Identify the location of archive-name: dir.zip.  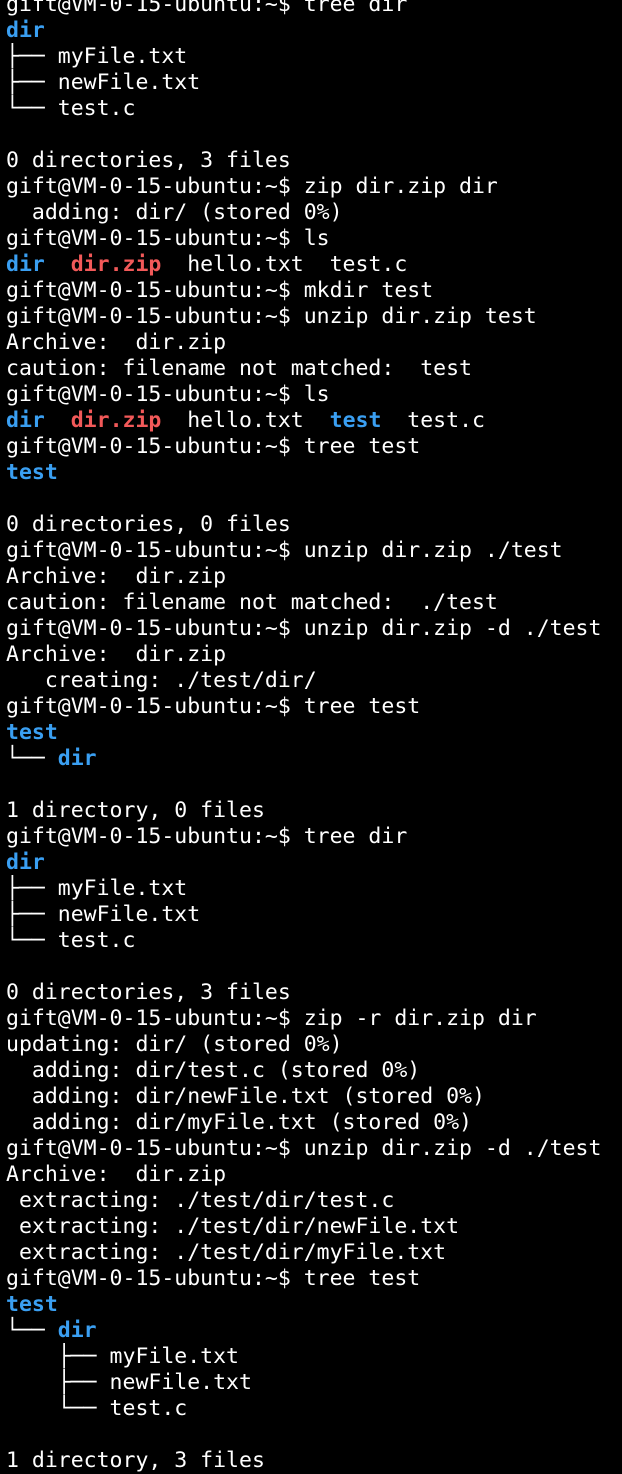
(116, 420).